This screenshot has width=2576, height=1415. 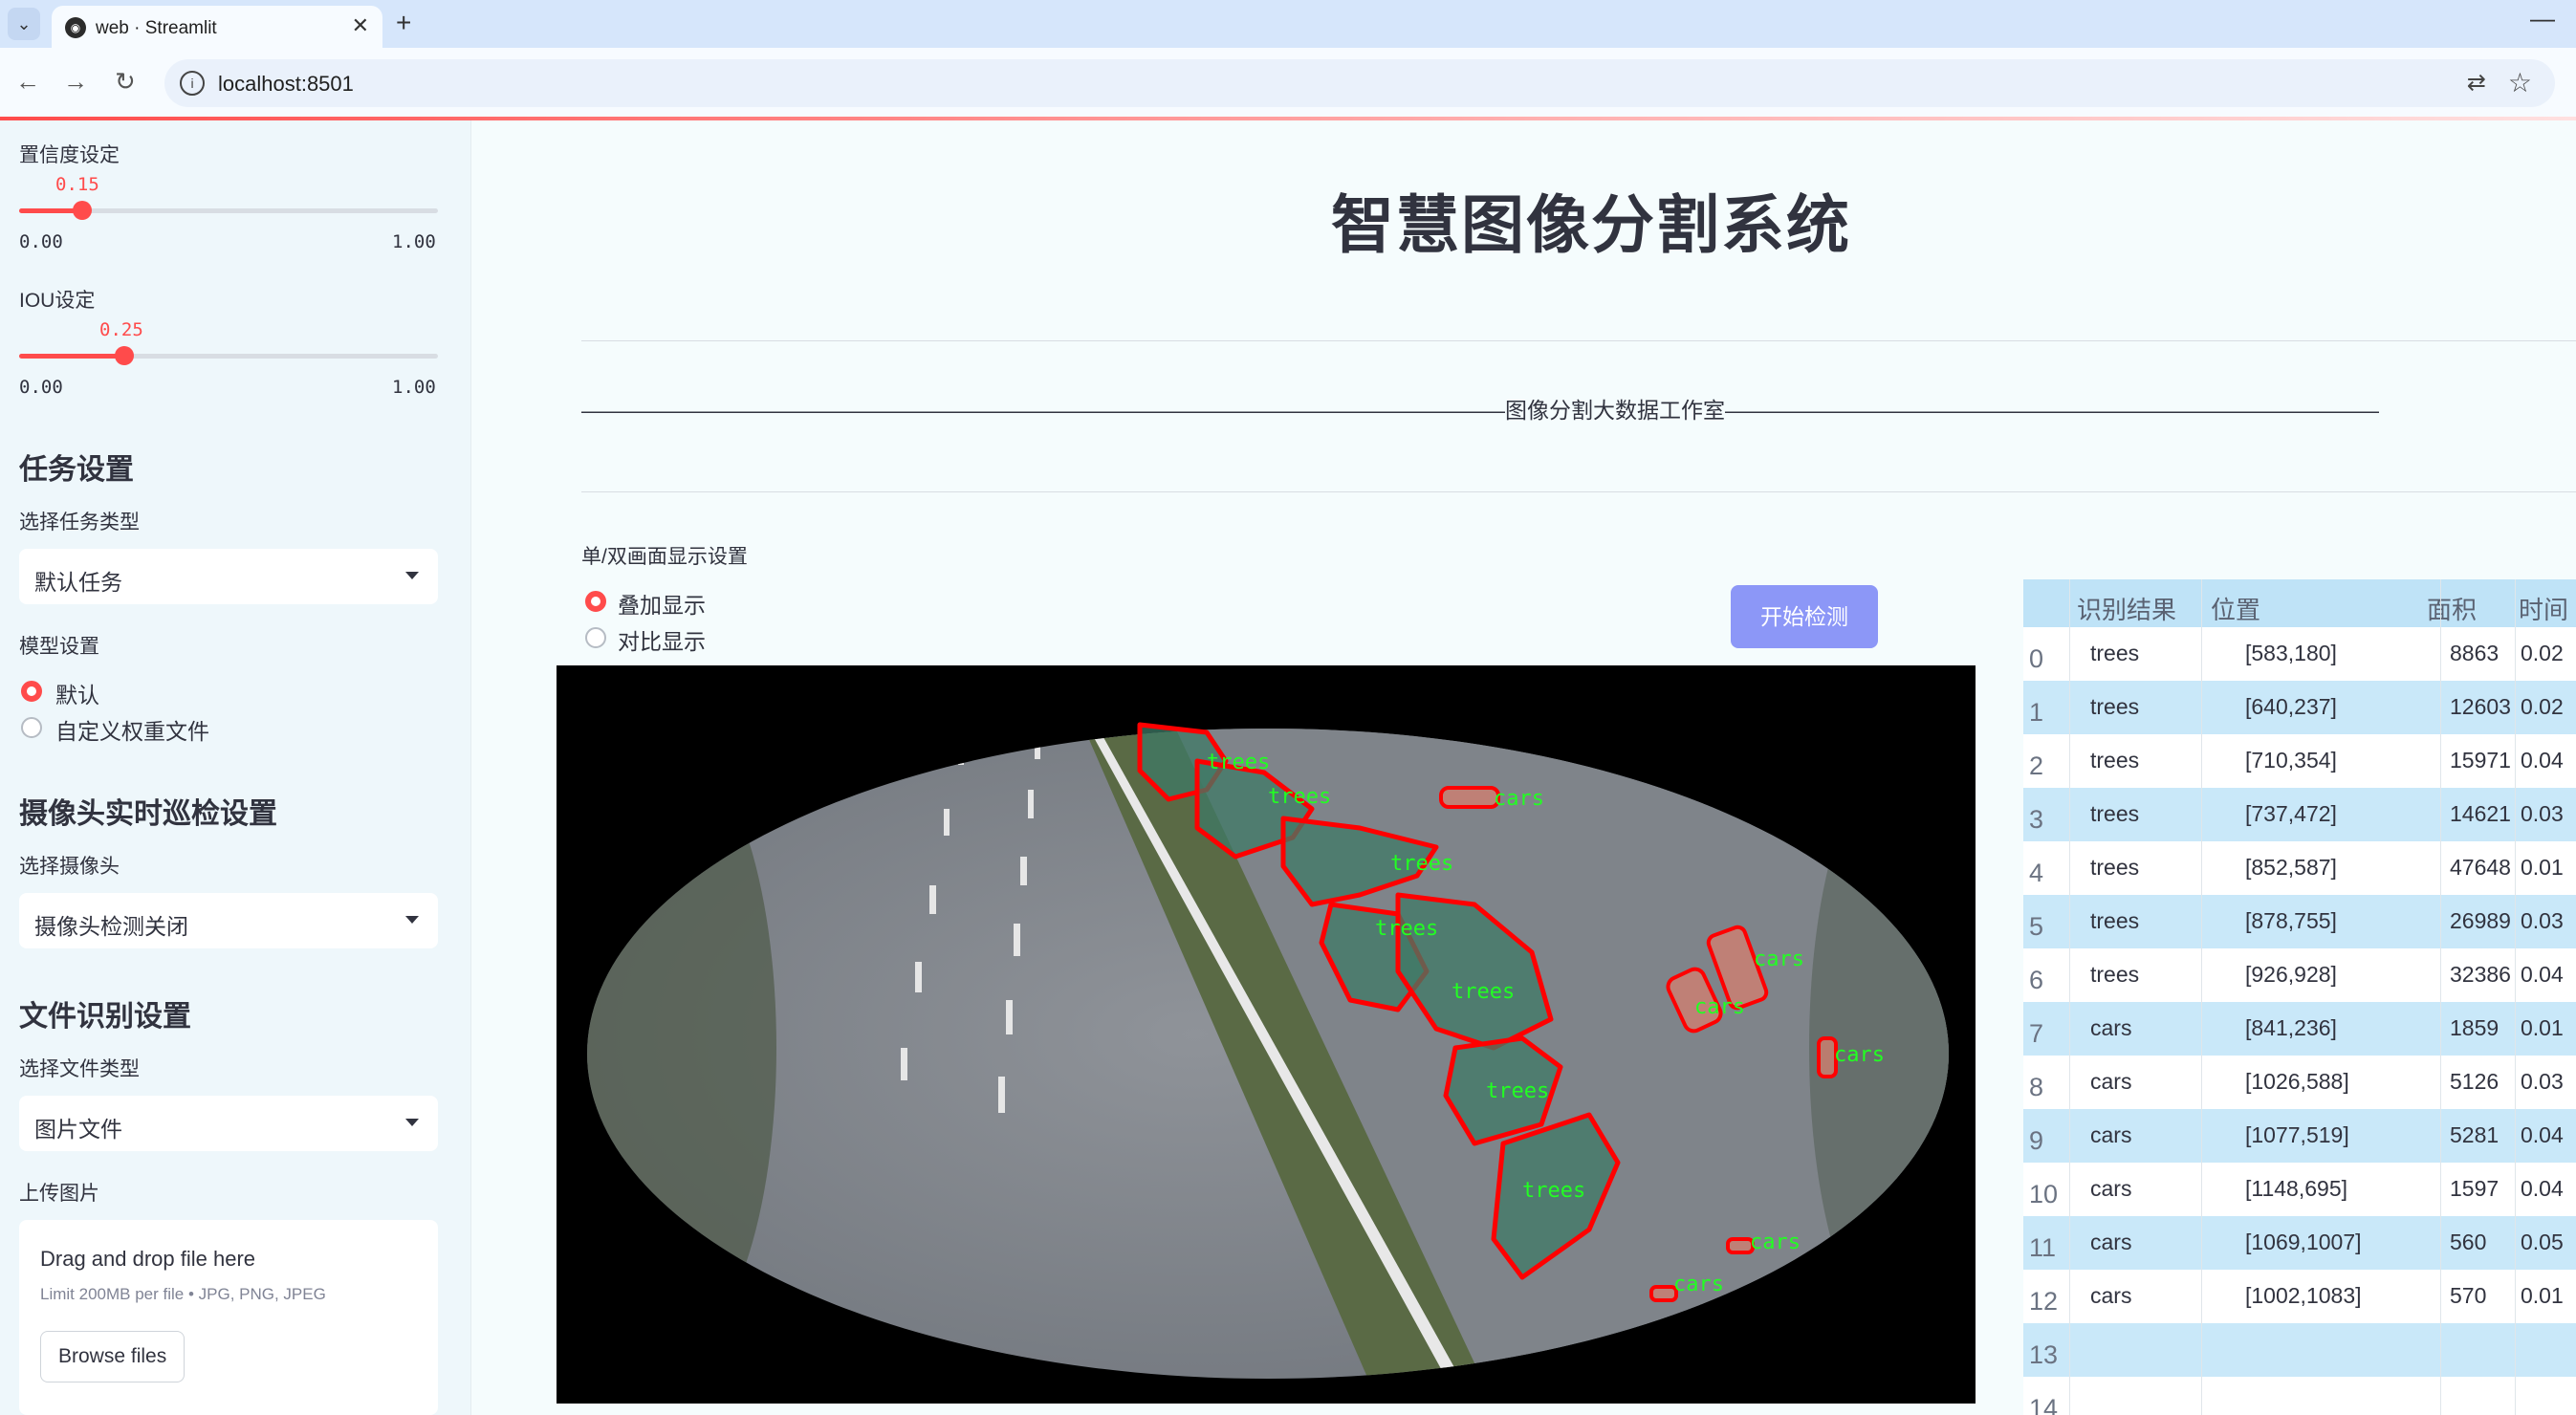 What do you see at coordinates (77, 693) in the screenshot?
I see `model-default-label: 默认` at bounding box center [77, 693].